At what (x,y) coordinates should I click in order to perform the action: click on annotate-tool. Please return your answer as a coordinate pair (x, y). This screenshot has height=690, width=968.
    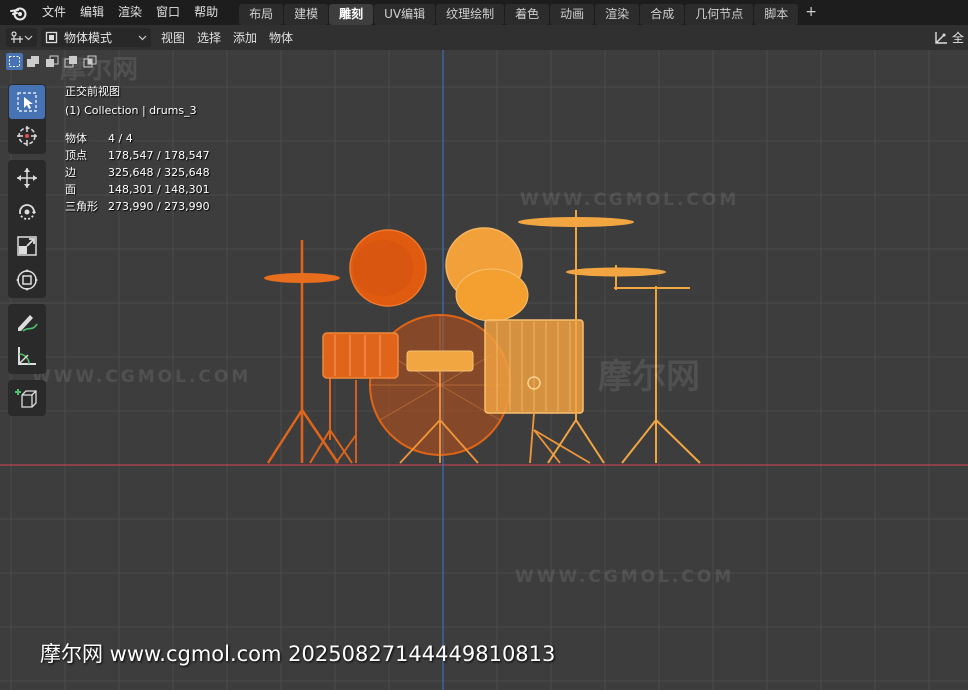
    Looking at the image, I should click on (27, 322).